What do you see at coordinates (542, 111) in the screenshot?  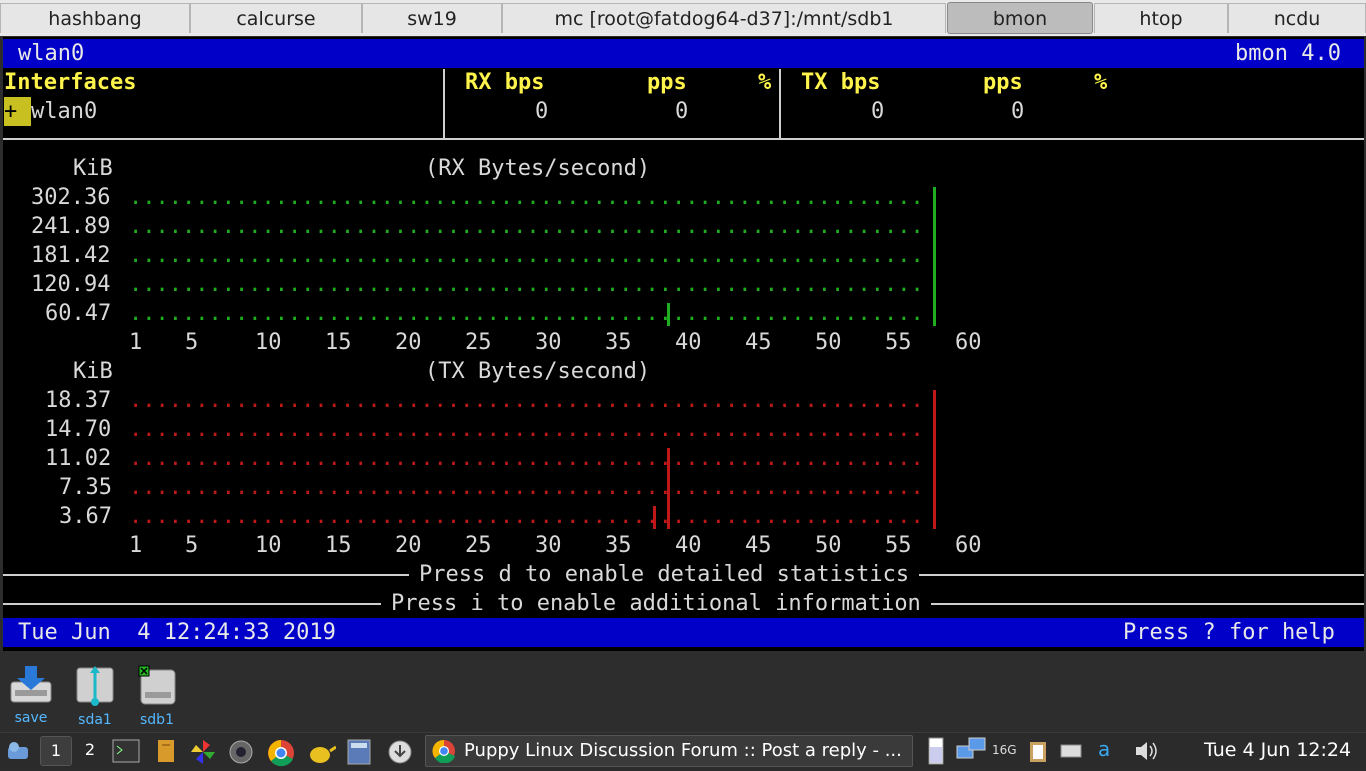 I see `row-rx-bps: 0` at bounding box center [542, 111].